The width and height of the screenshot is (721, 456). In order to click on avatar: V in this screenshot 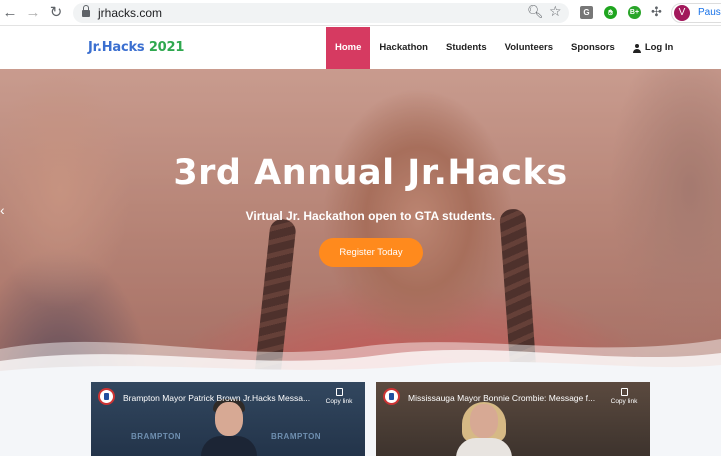, I will do `click(682, 13)`.